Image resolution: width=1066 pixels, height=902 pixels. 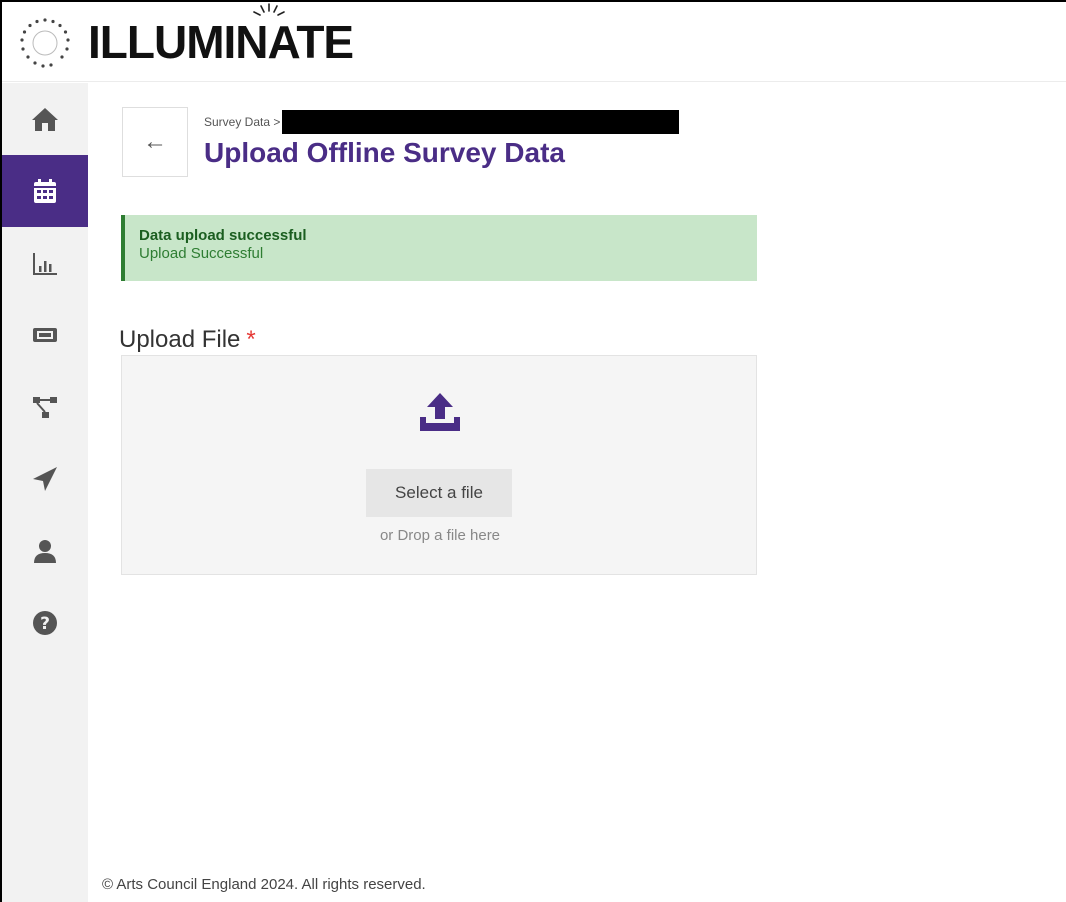 I want to click on back-button: ←, so click(x=155, y=142).